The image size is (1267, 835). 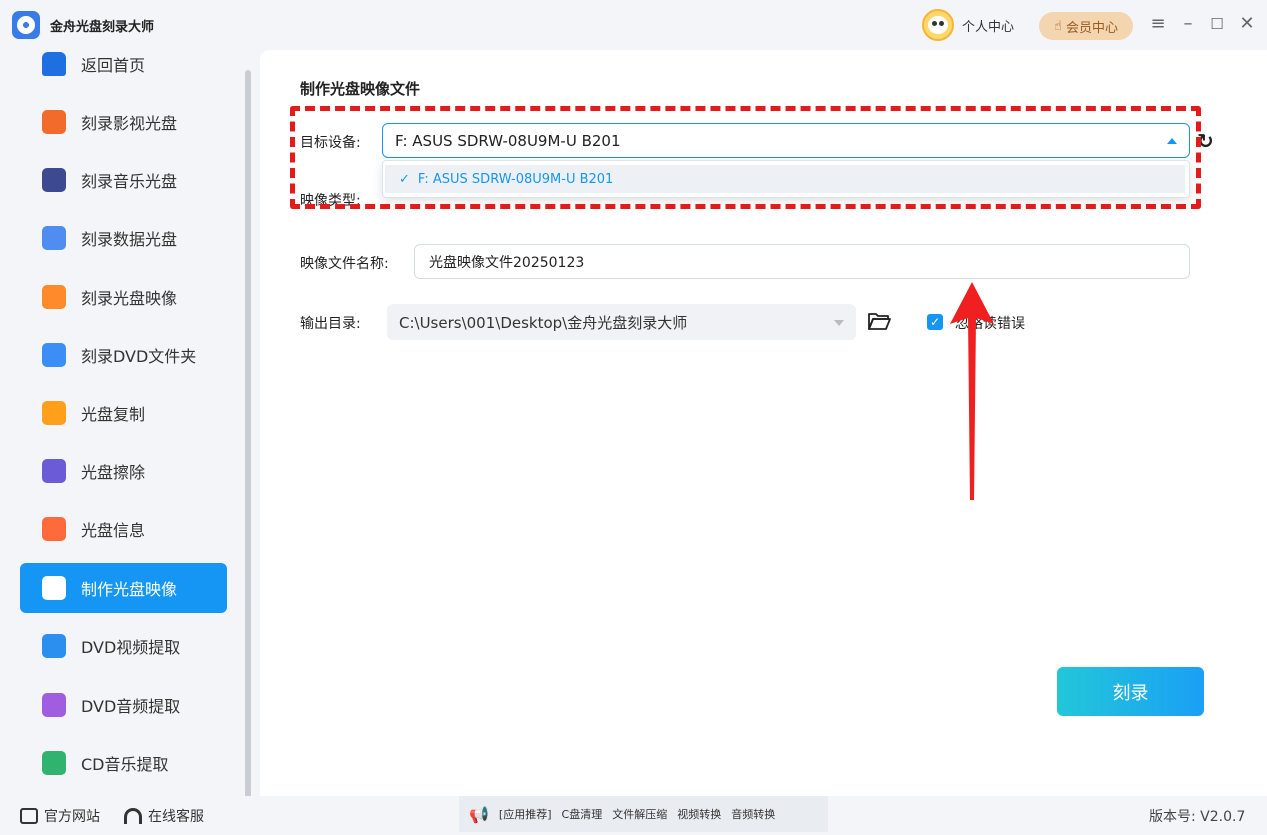 What do you see at coordinates (54, 646) in the screenshot?
I see `dvd-video-icon` at bounding box center [54, 646].